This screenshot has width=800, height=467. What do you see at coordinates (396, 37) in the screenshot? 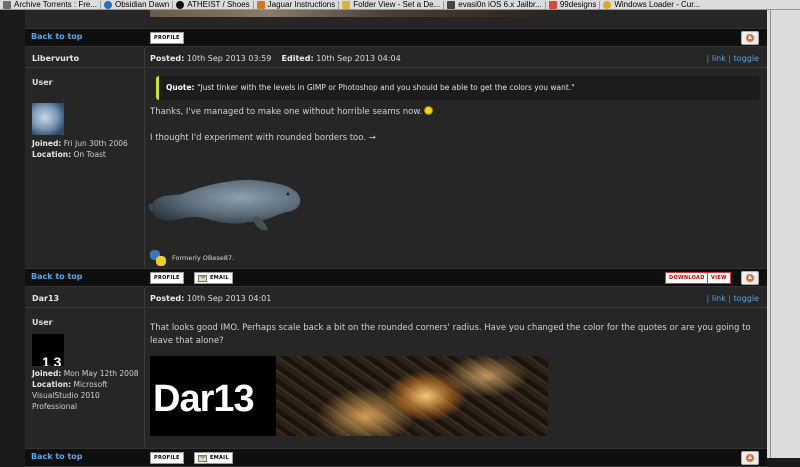
I see `post-action-bar: Back to top PROFILE` at bounding box center [396, 37].